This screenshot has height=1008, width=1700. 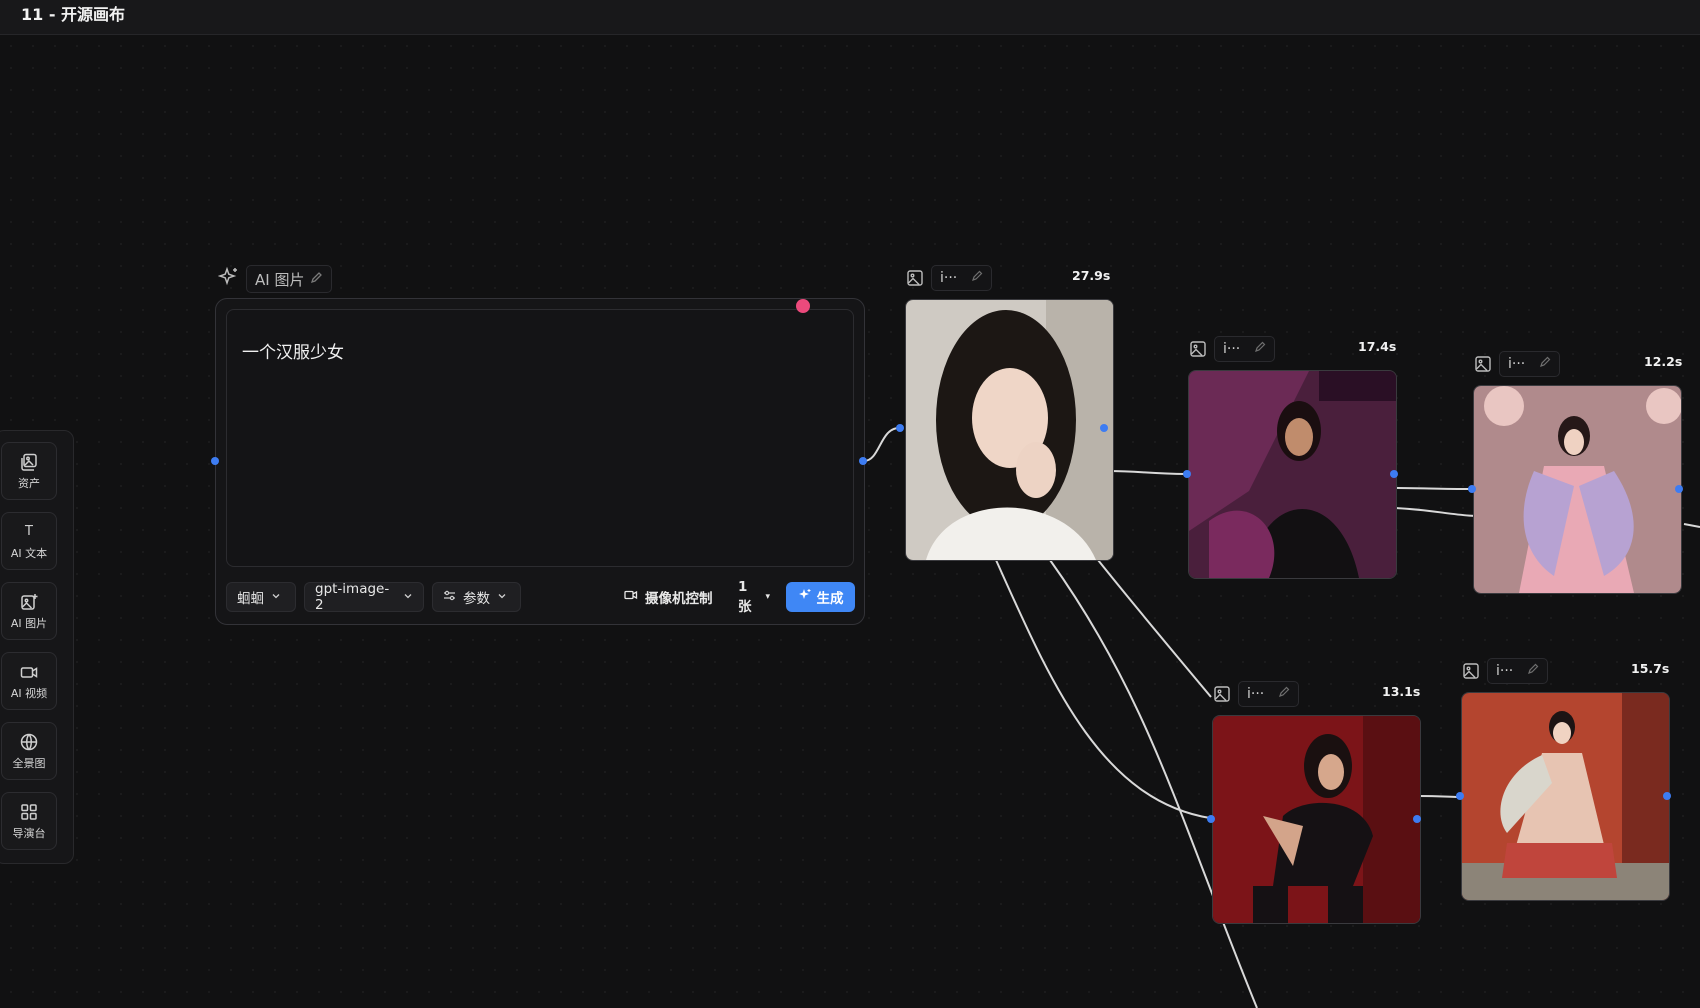 I want to click on prompt-textarea: 一个汉服少女, so click(x=540, y=438).